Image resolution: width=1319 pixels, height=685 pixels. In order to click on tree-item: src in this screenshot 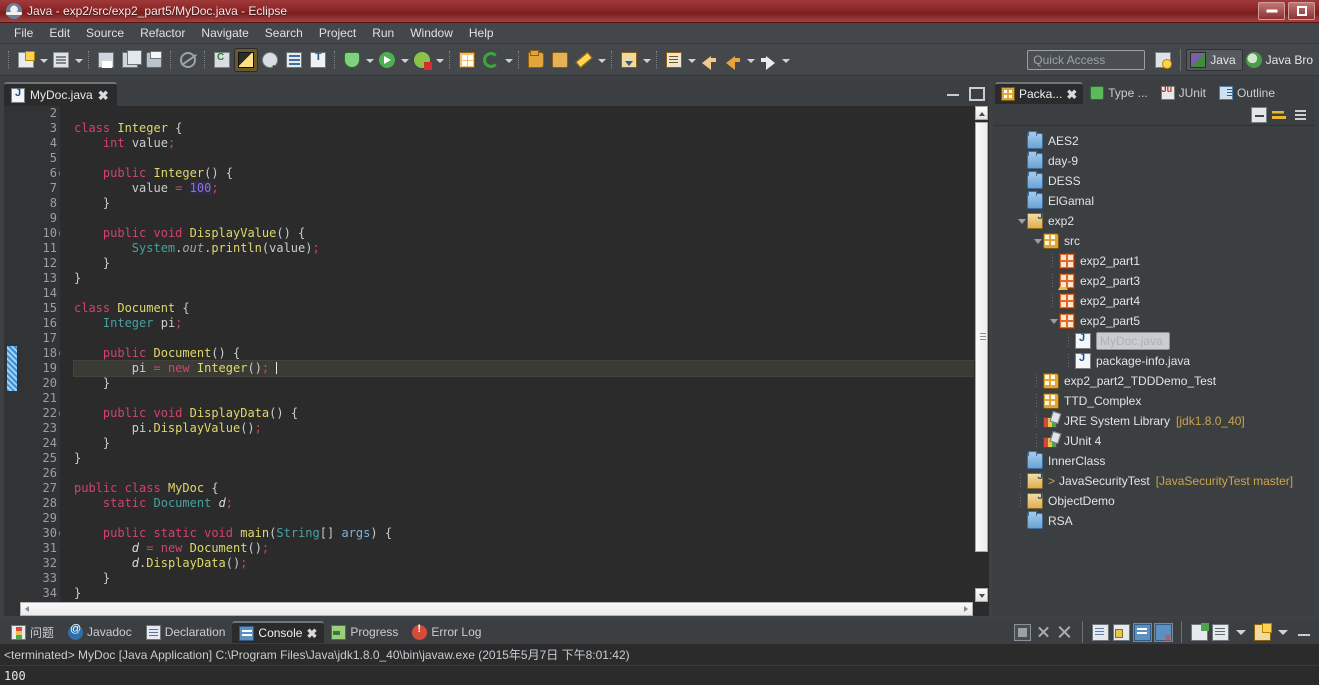, I will do `click(1154, 241)`.